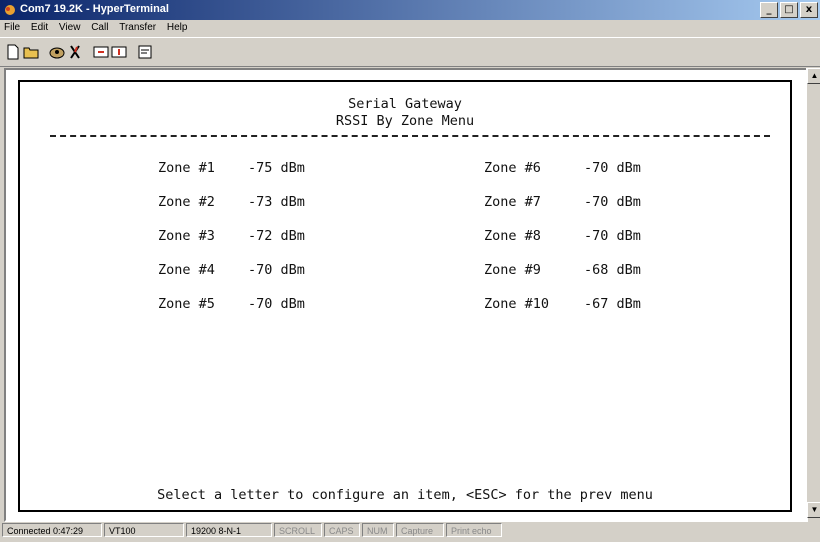 This screenshot has width=820, height=542. What do you see at coordinates (57, 52) in the screenshot?
I see `connect-icon` at bounding box center [57, 52].